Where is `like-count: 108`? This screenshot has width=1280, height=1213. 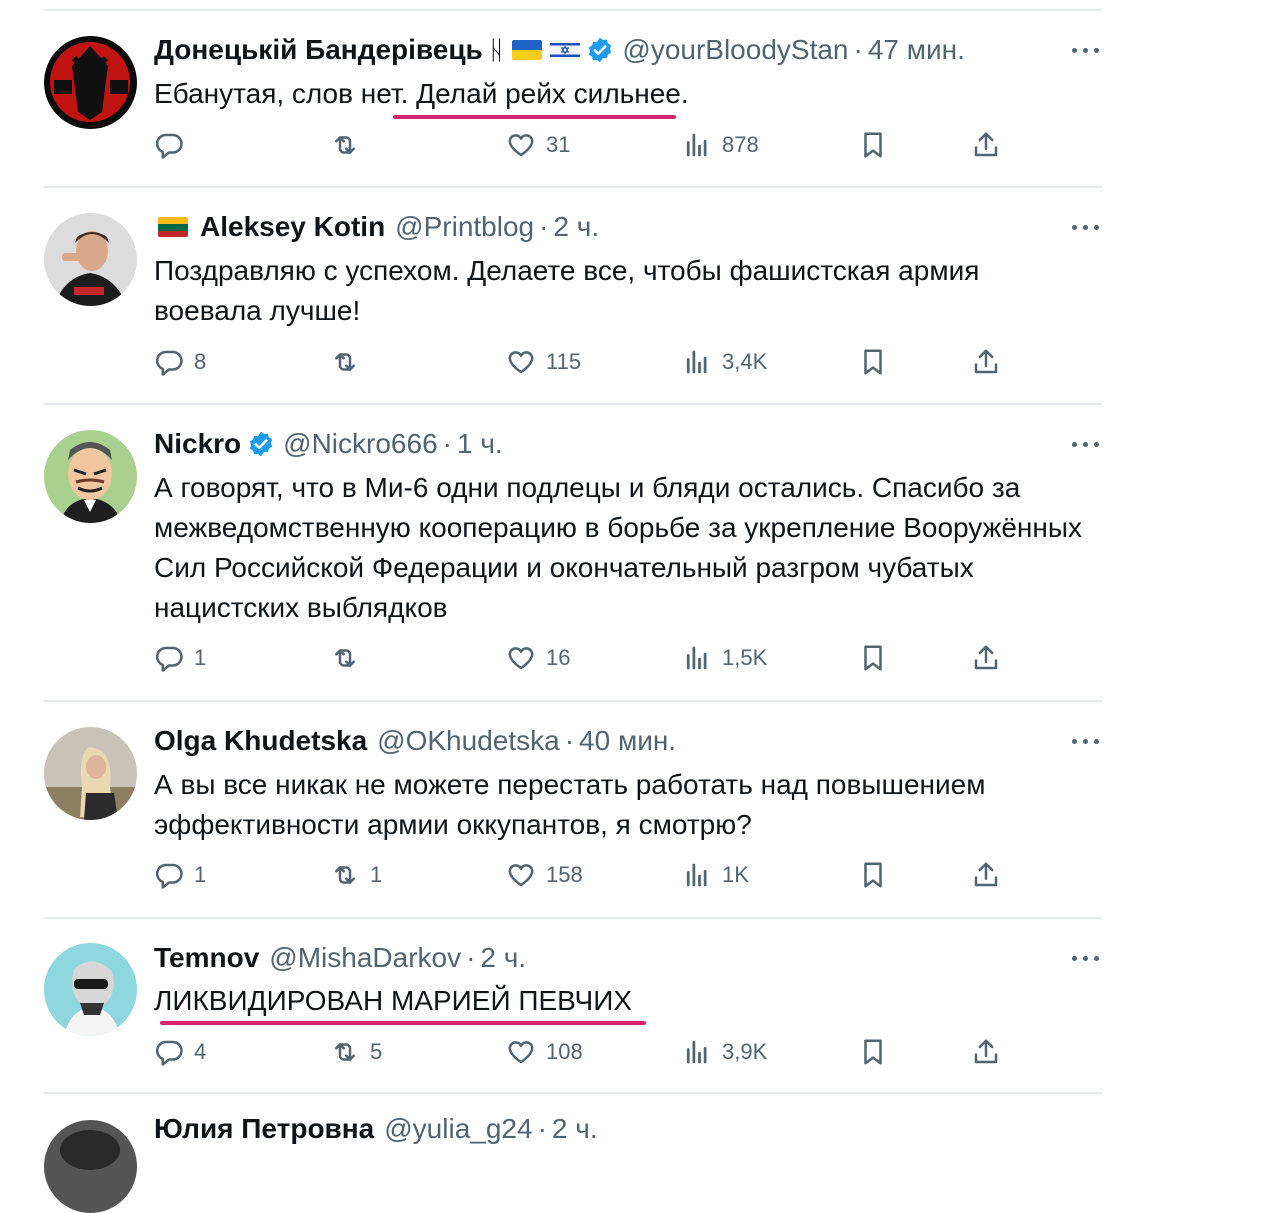
like-count: 108 is located at coordinates (564, 1051).